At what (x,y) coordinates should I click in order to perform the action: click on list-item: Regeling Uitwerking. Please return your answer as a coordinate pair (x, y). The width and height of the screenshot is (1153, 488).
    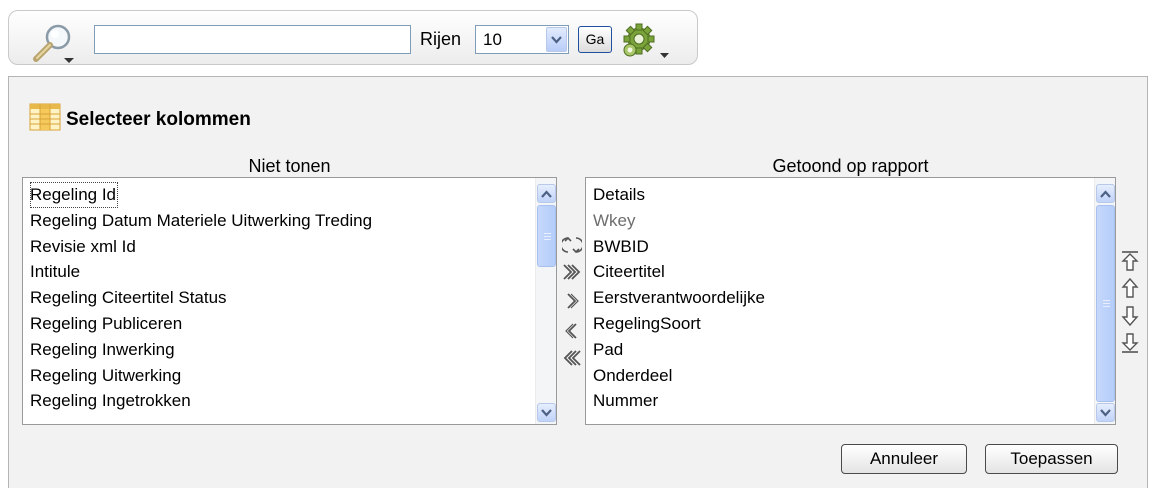
    Looking at the image, I should click on (293, 376).